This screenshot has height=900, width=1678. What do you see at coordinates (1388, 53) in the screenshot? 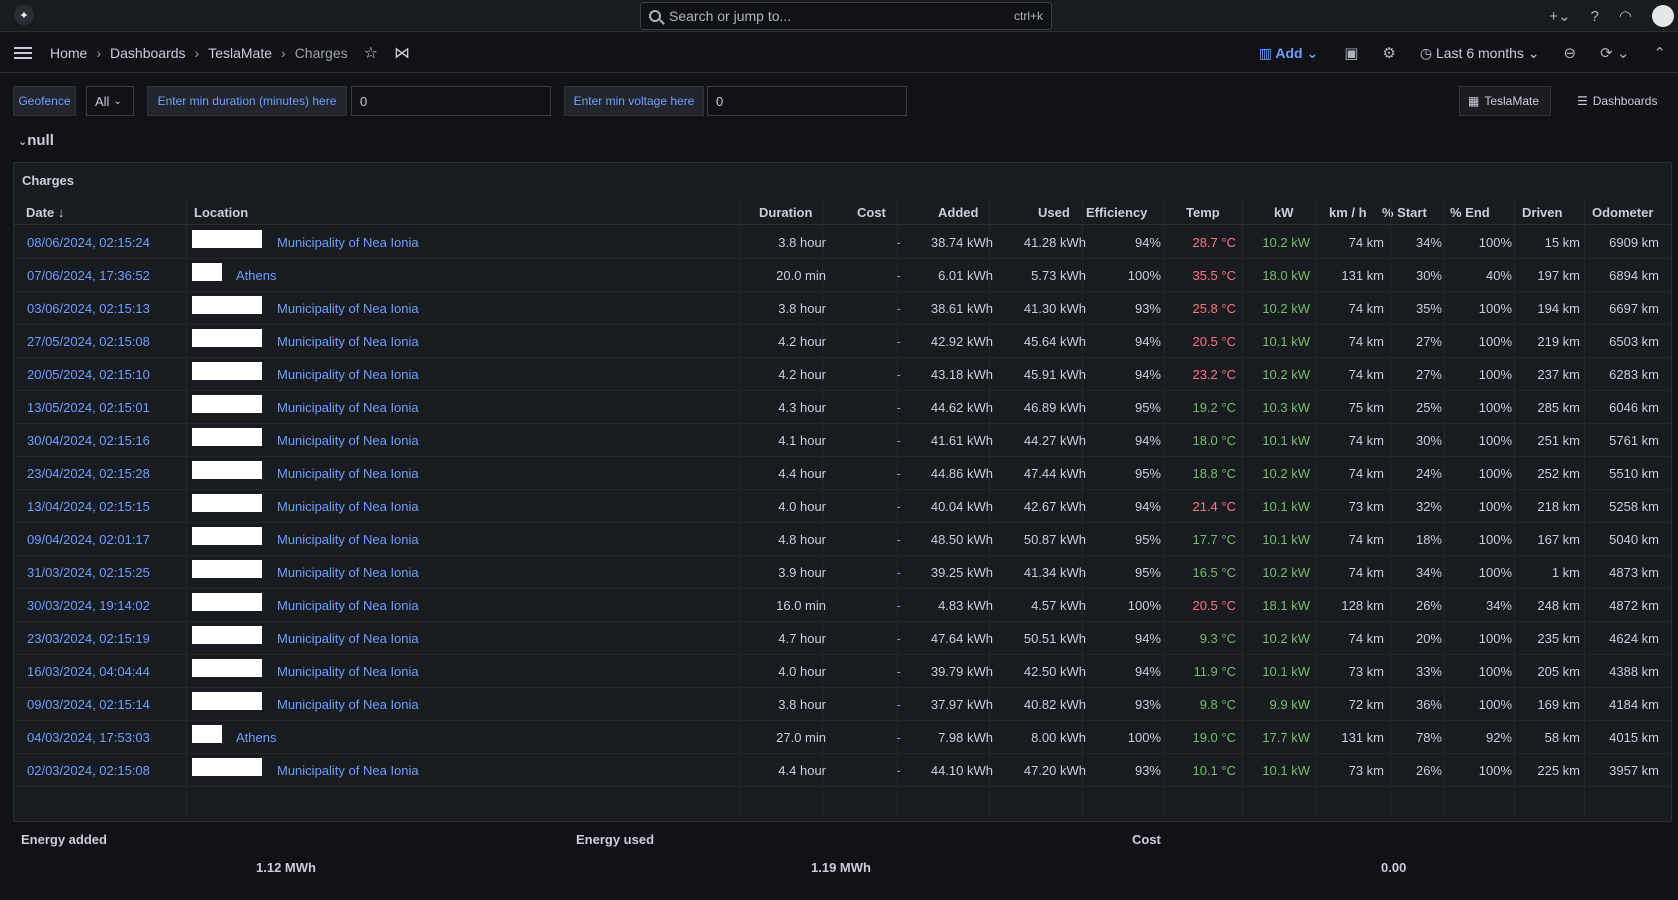
I see `gear-icon: ⚙` at bounding box center [1388, 53].